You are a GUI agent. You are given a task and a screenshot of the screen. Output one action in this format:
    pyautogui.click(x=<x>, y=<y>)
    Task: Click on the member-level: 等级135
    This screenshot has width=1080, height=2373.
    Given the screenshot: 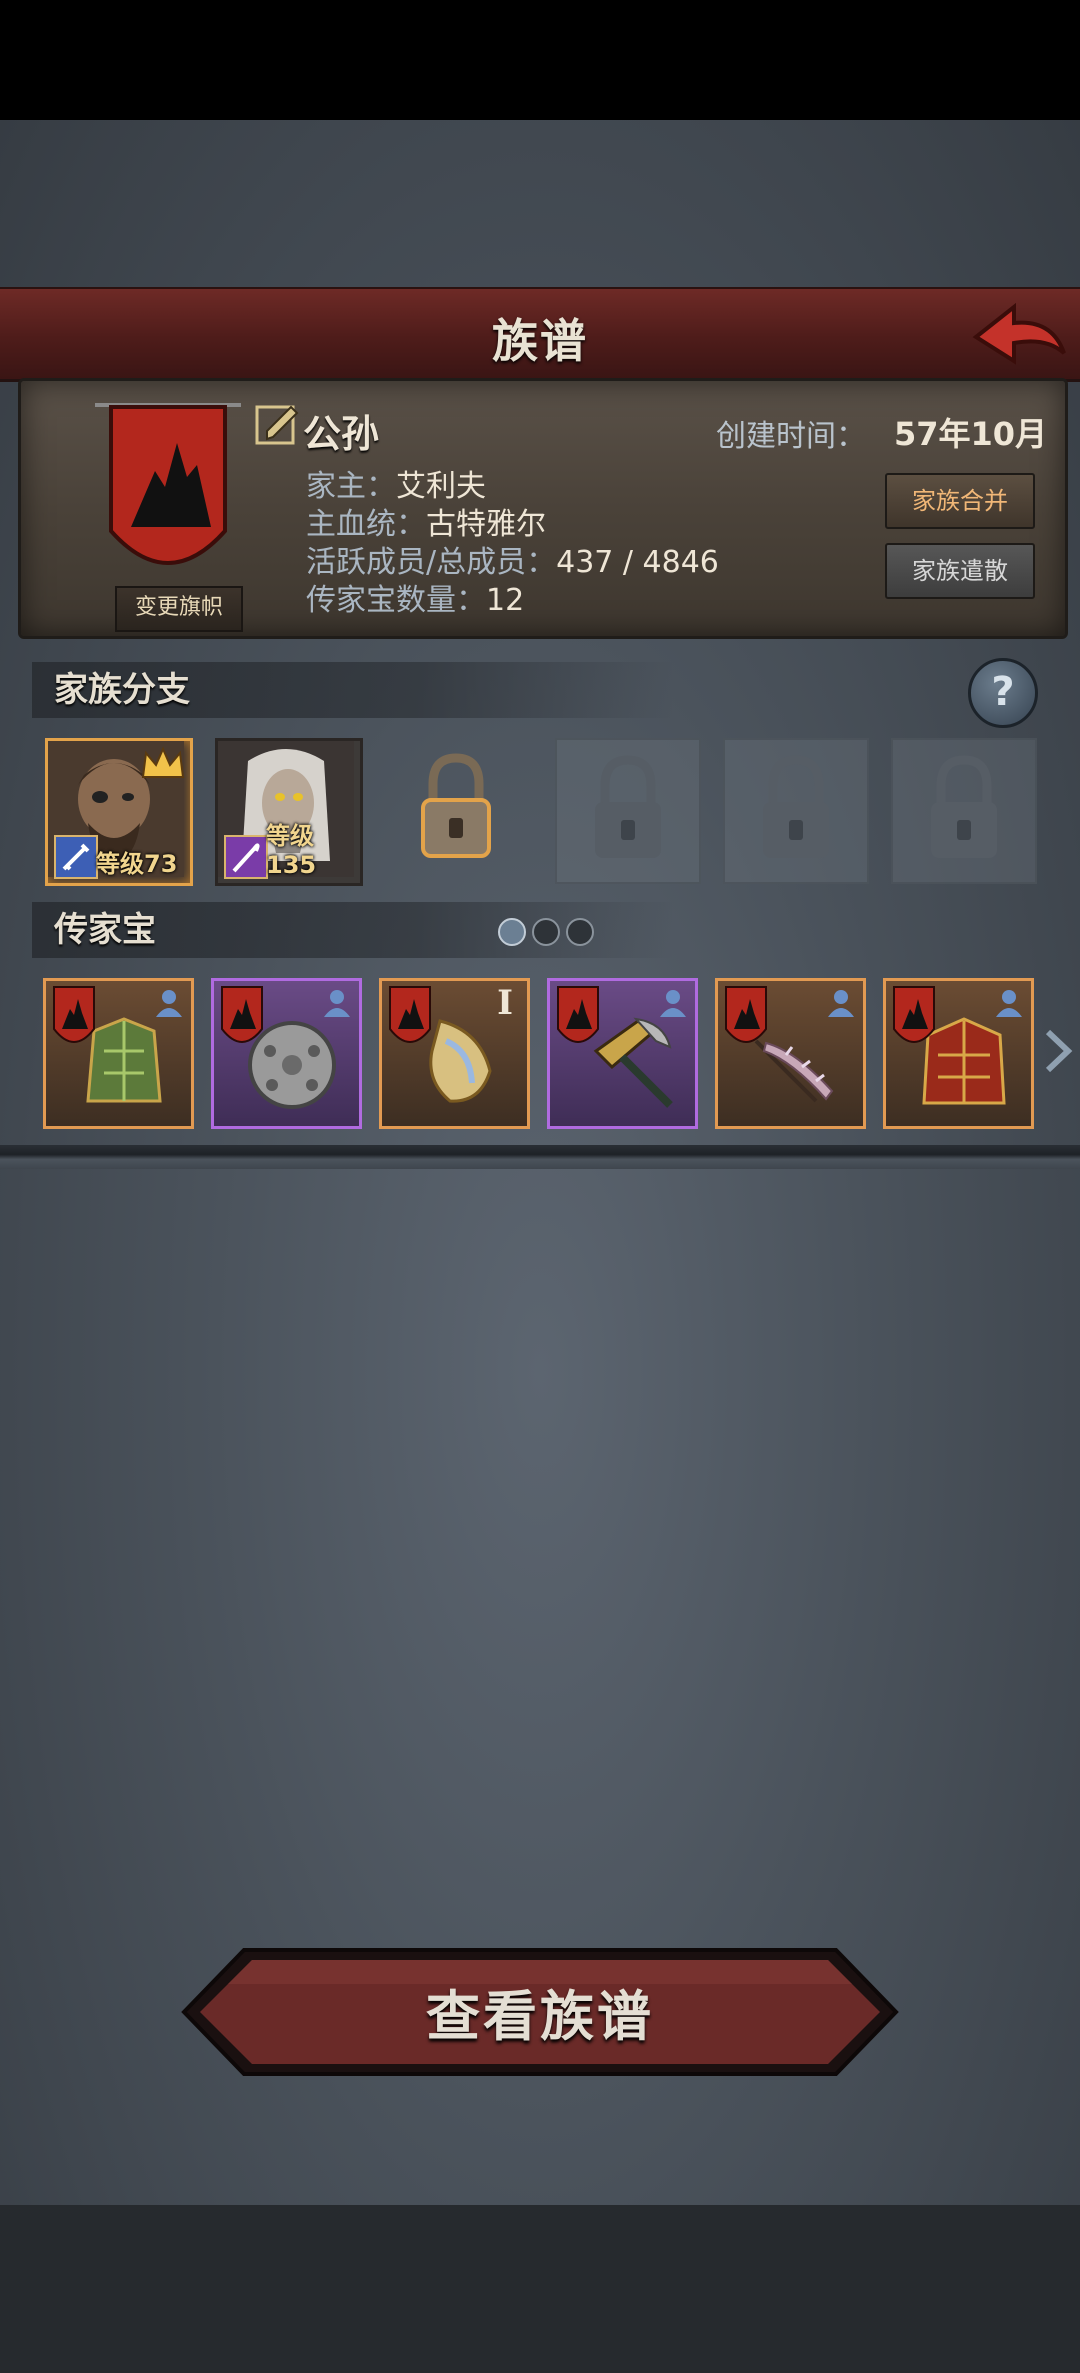 What is the action you would take?
    pyautogui.click(x=291, y=850)
    